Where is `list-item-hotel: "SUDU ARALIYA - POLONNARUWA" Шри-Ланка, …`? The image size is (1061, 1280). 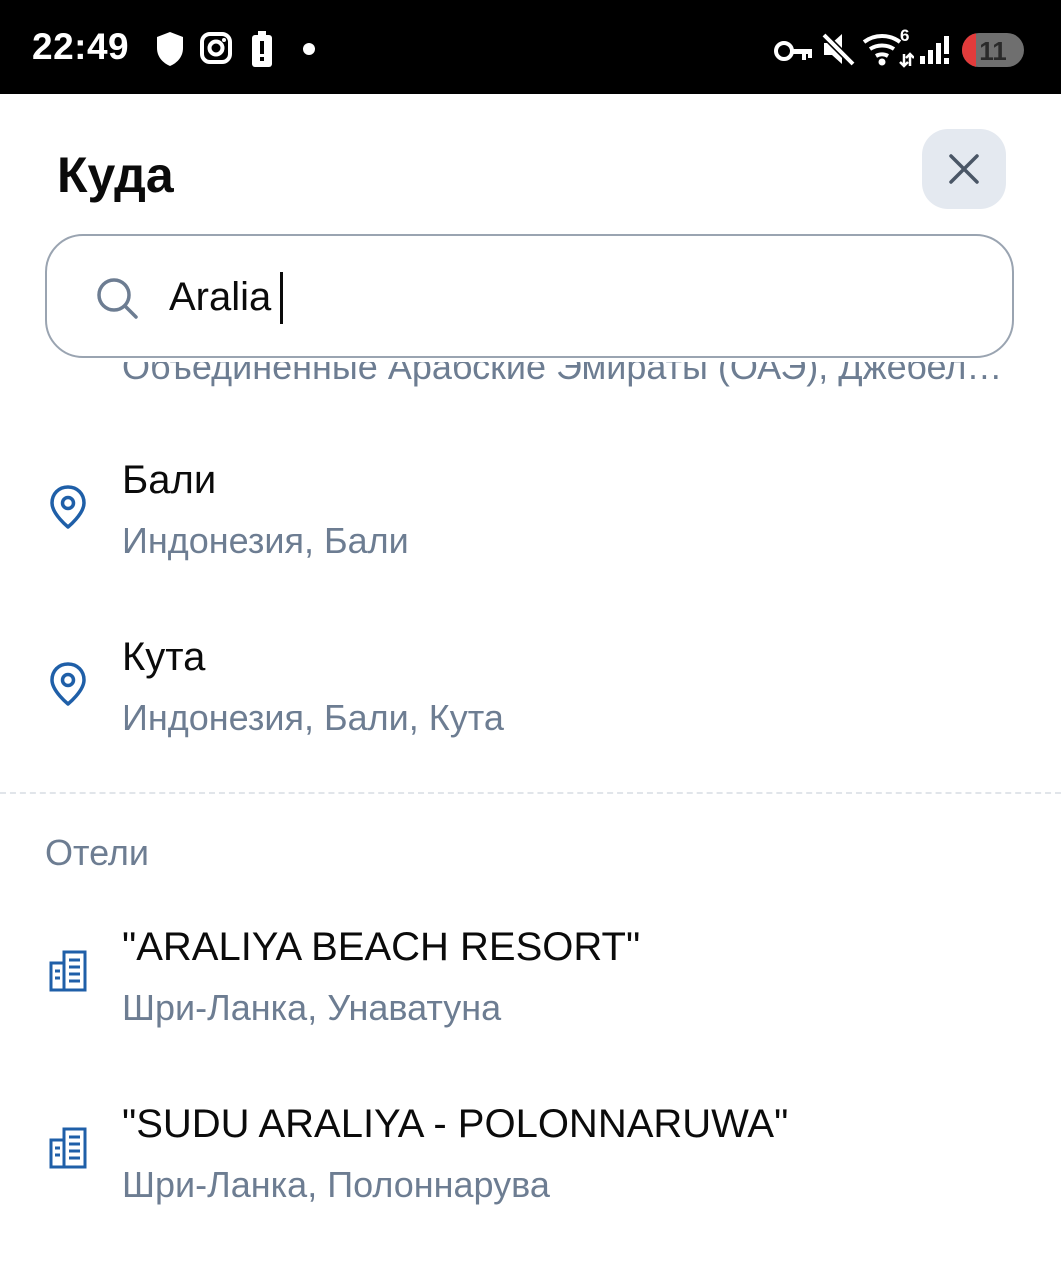
list-item-hotel: "SUDU ARALIYA - POLONNARUWA" Шри-Ланка, … is located at coordinates (530, 1177).